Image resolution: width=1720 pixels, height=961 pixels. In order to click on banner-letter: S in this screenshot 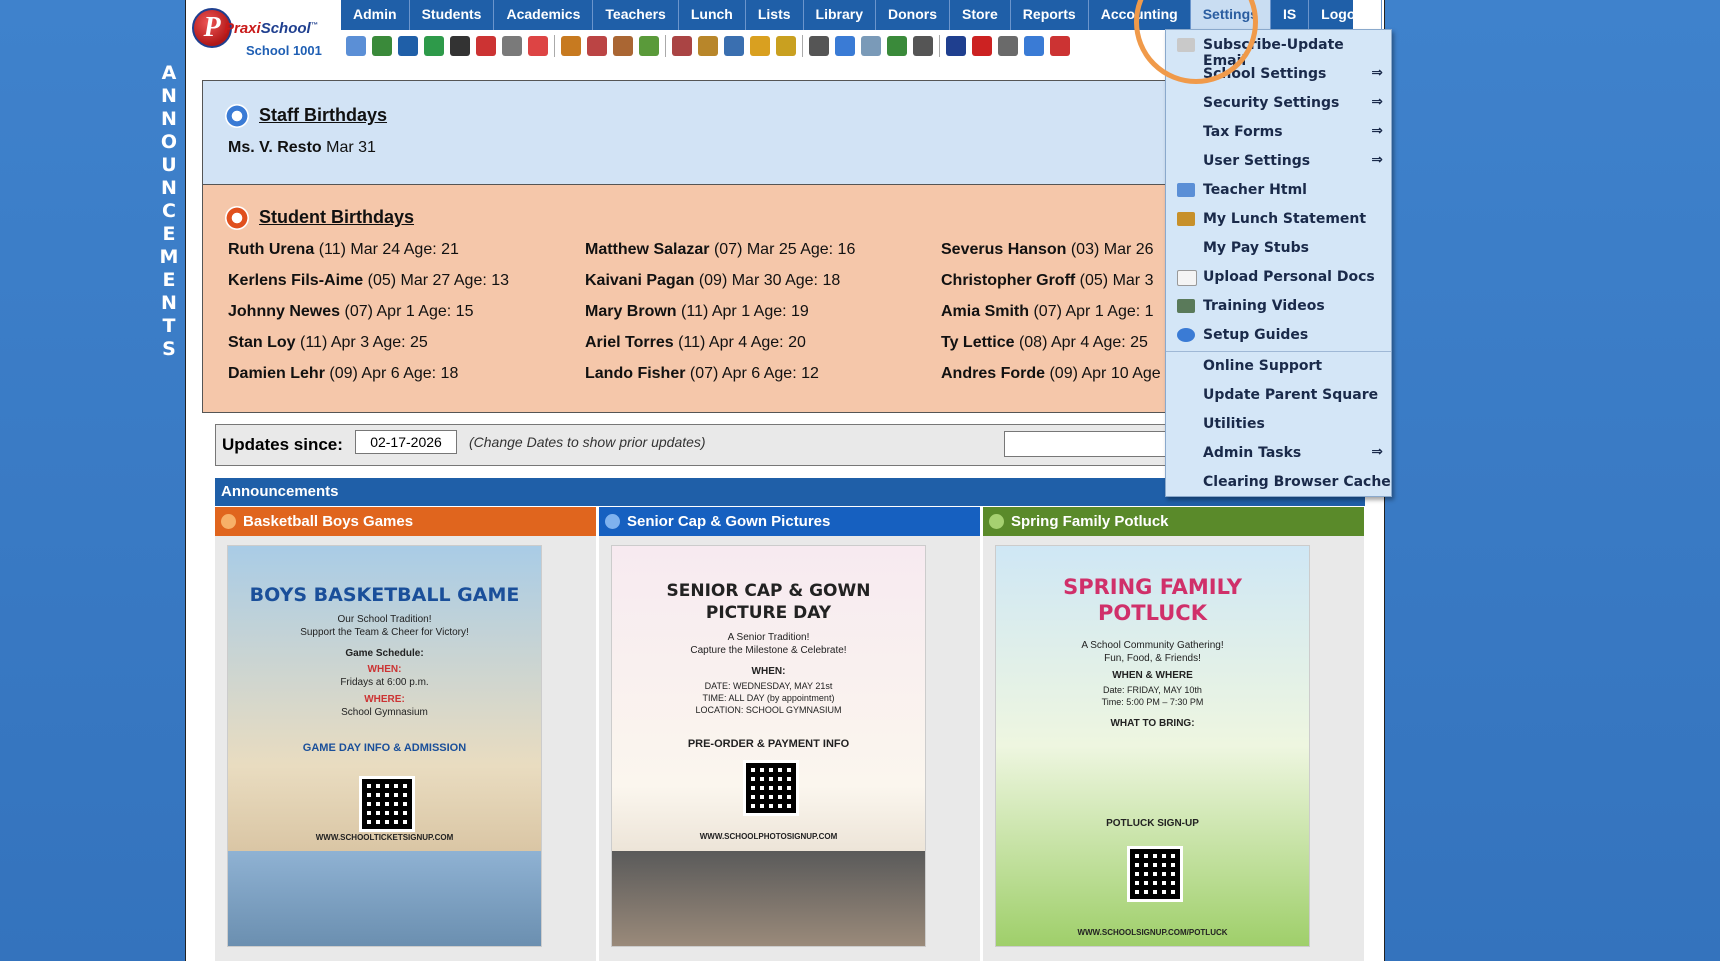, I will do `click(169, 349)`.